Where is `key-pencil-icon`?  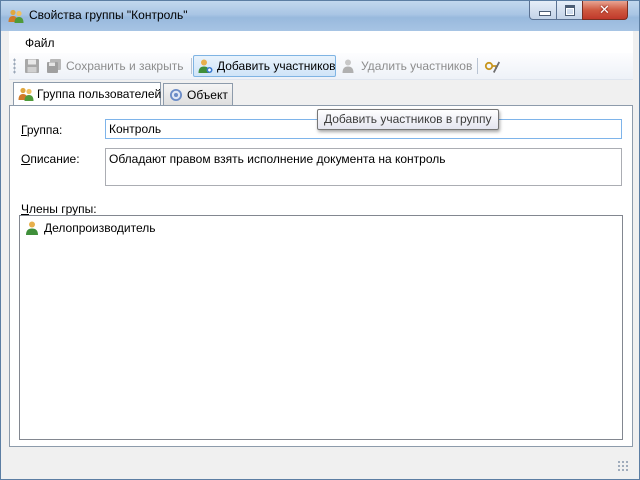 key-pencil-icon is located at coordinates (492, 66).